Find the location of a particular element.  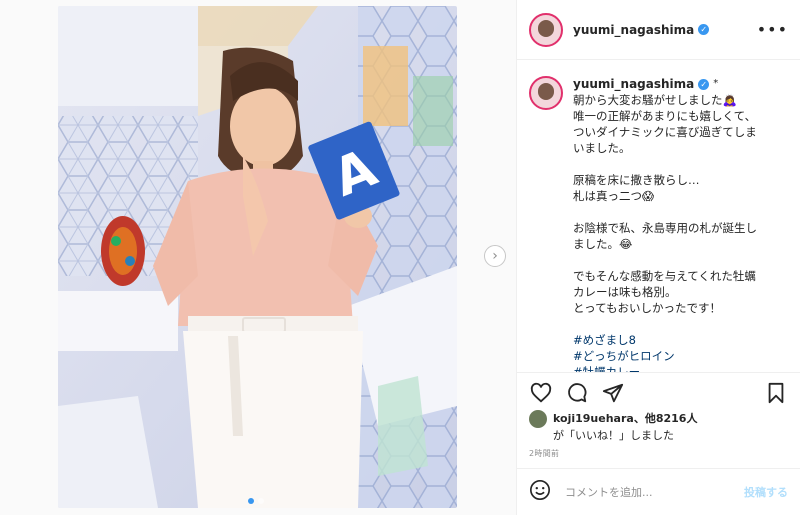

chevron-right-icon: › is located at coordinates (495, 256).